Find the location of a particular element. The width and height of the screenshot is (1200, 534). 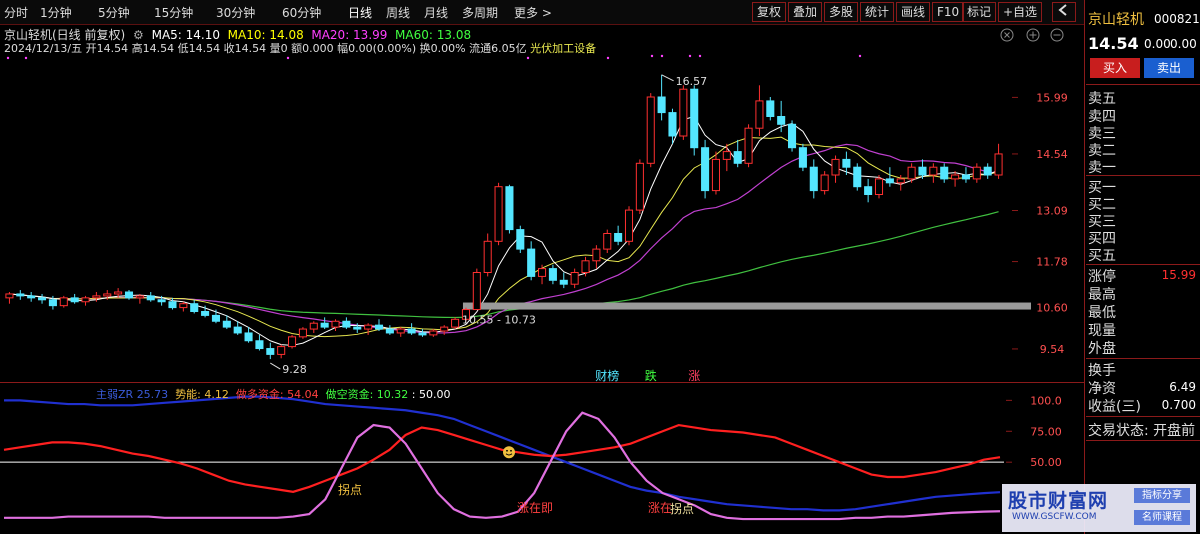

tab-more: 更多 > is located at coordinates (533, 12).